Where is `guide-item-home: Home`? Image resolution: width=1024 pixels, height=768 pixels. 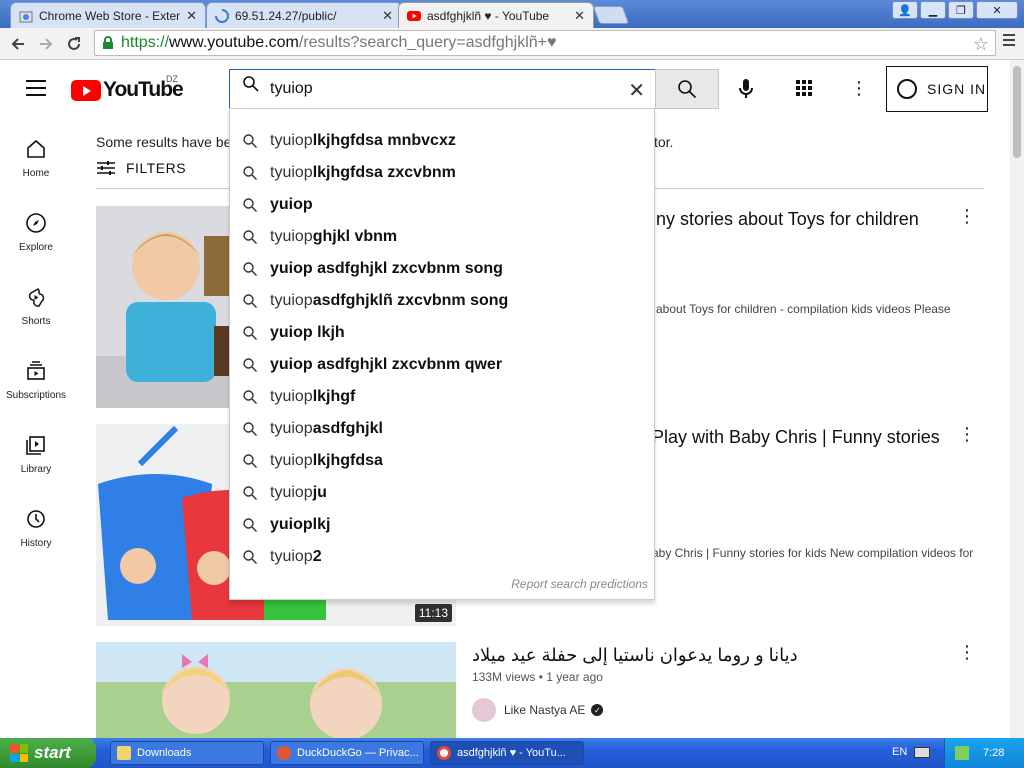
guide-item-home: Home is located at coordinates (36, 155).